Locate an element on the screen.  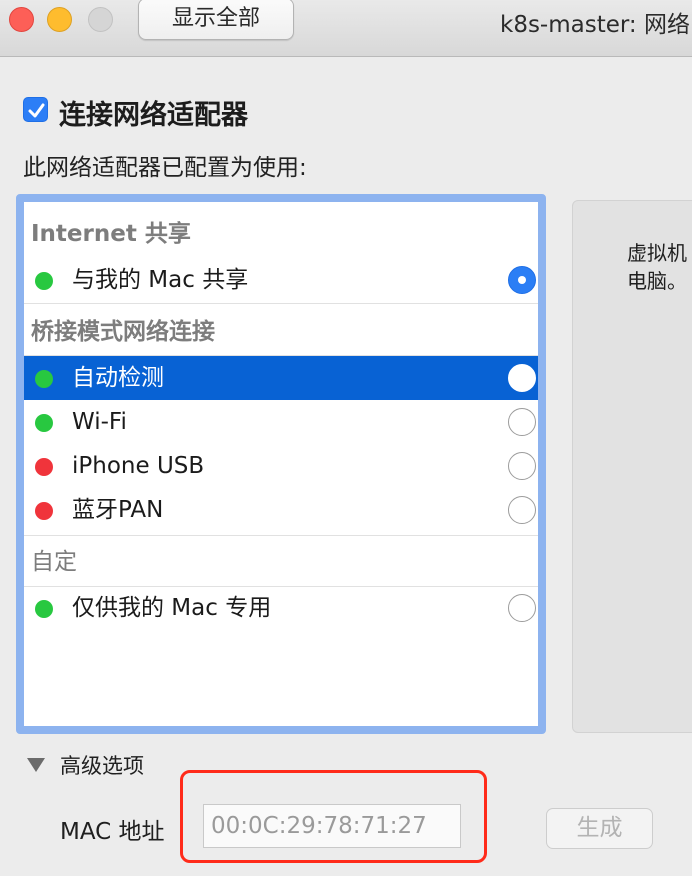
list-item-private-to-mac: 仅供我的 Mac 专用 is located at coordinates (281, 608).